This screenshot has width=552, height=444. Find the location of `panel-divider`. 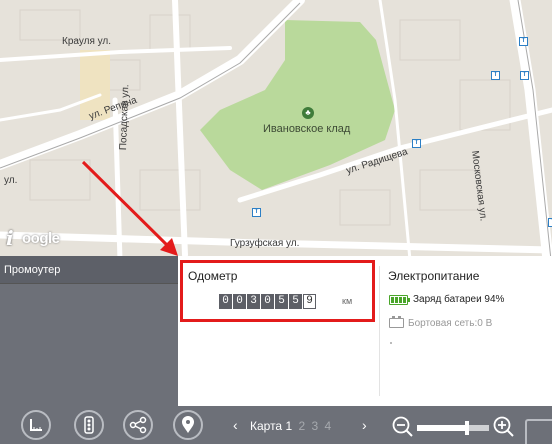

panel-divider is located at coordinates (379, 331).